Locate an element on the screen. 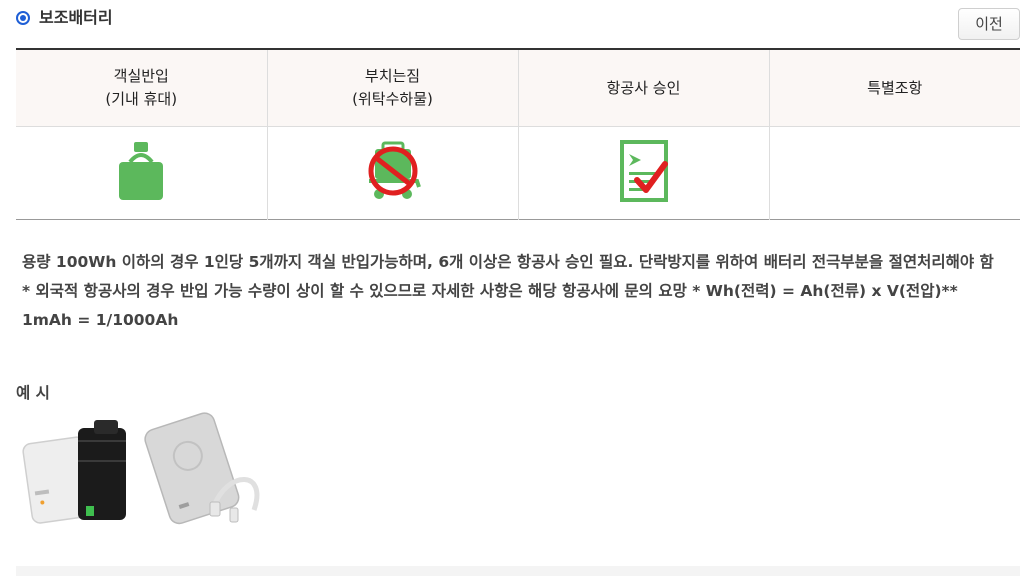 The height and width of the screenshot is (576, 1030). airline-approval-required-icon is located at coordinates (643, 171).